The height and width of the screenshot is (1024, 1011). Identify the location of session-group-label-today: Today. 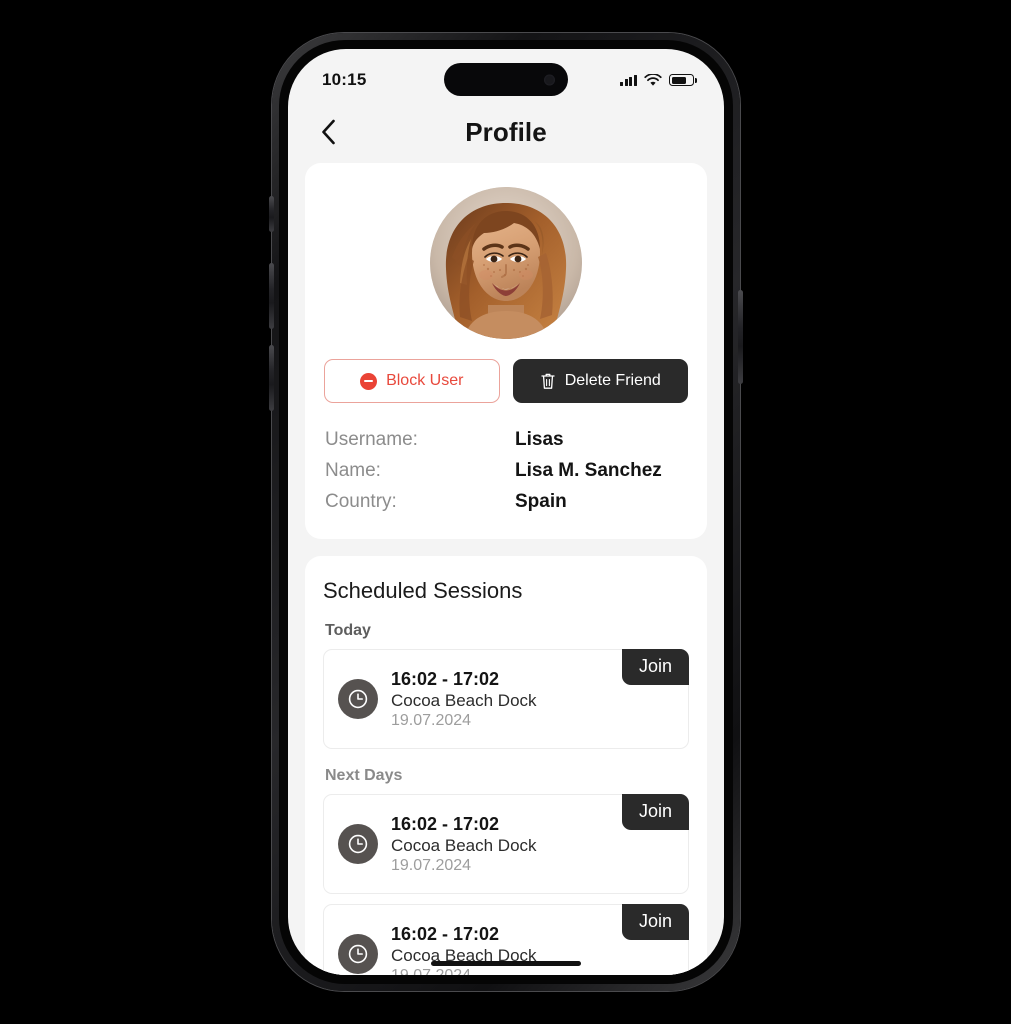
(348, 630).